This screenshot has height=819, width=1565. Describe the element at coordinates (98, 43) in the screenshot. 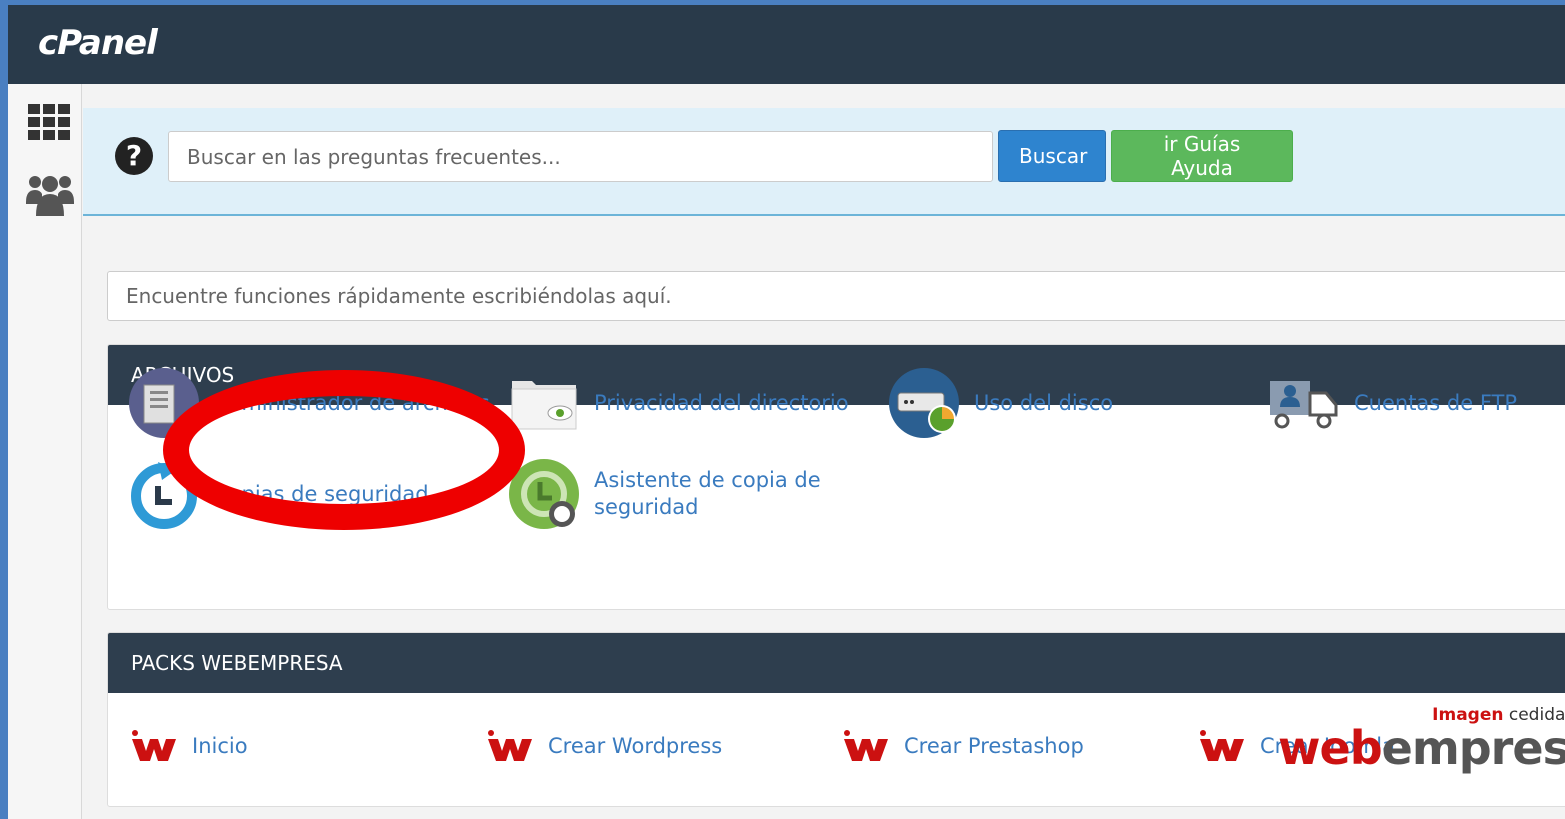

I see `cpanel-logo: cPanel` at that location.